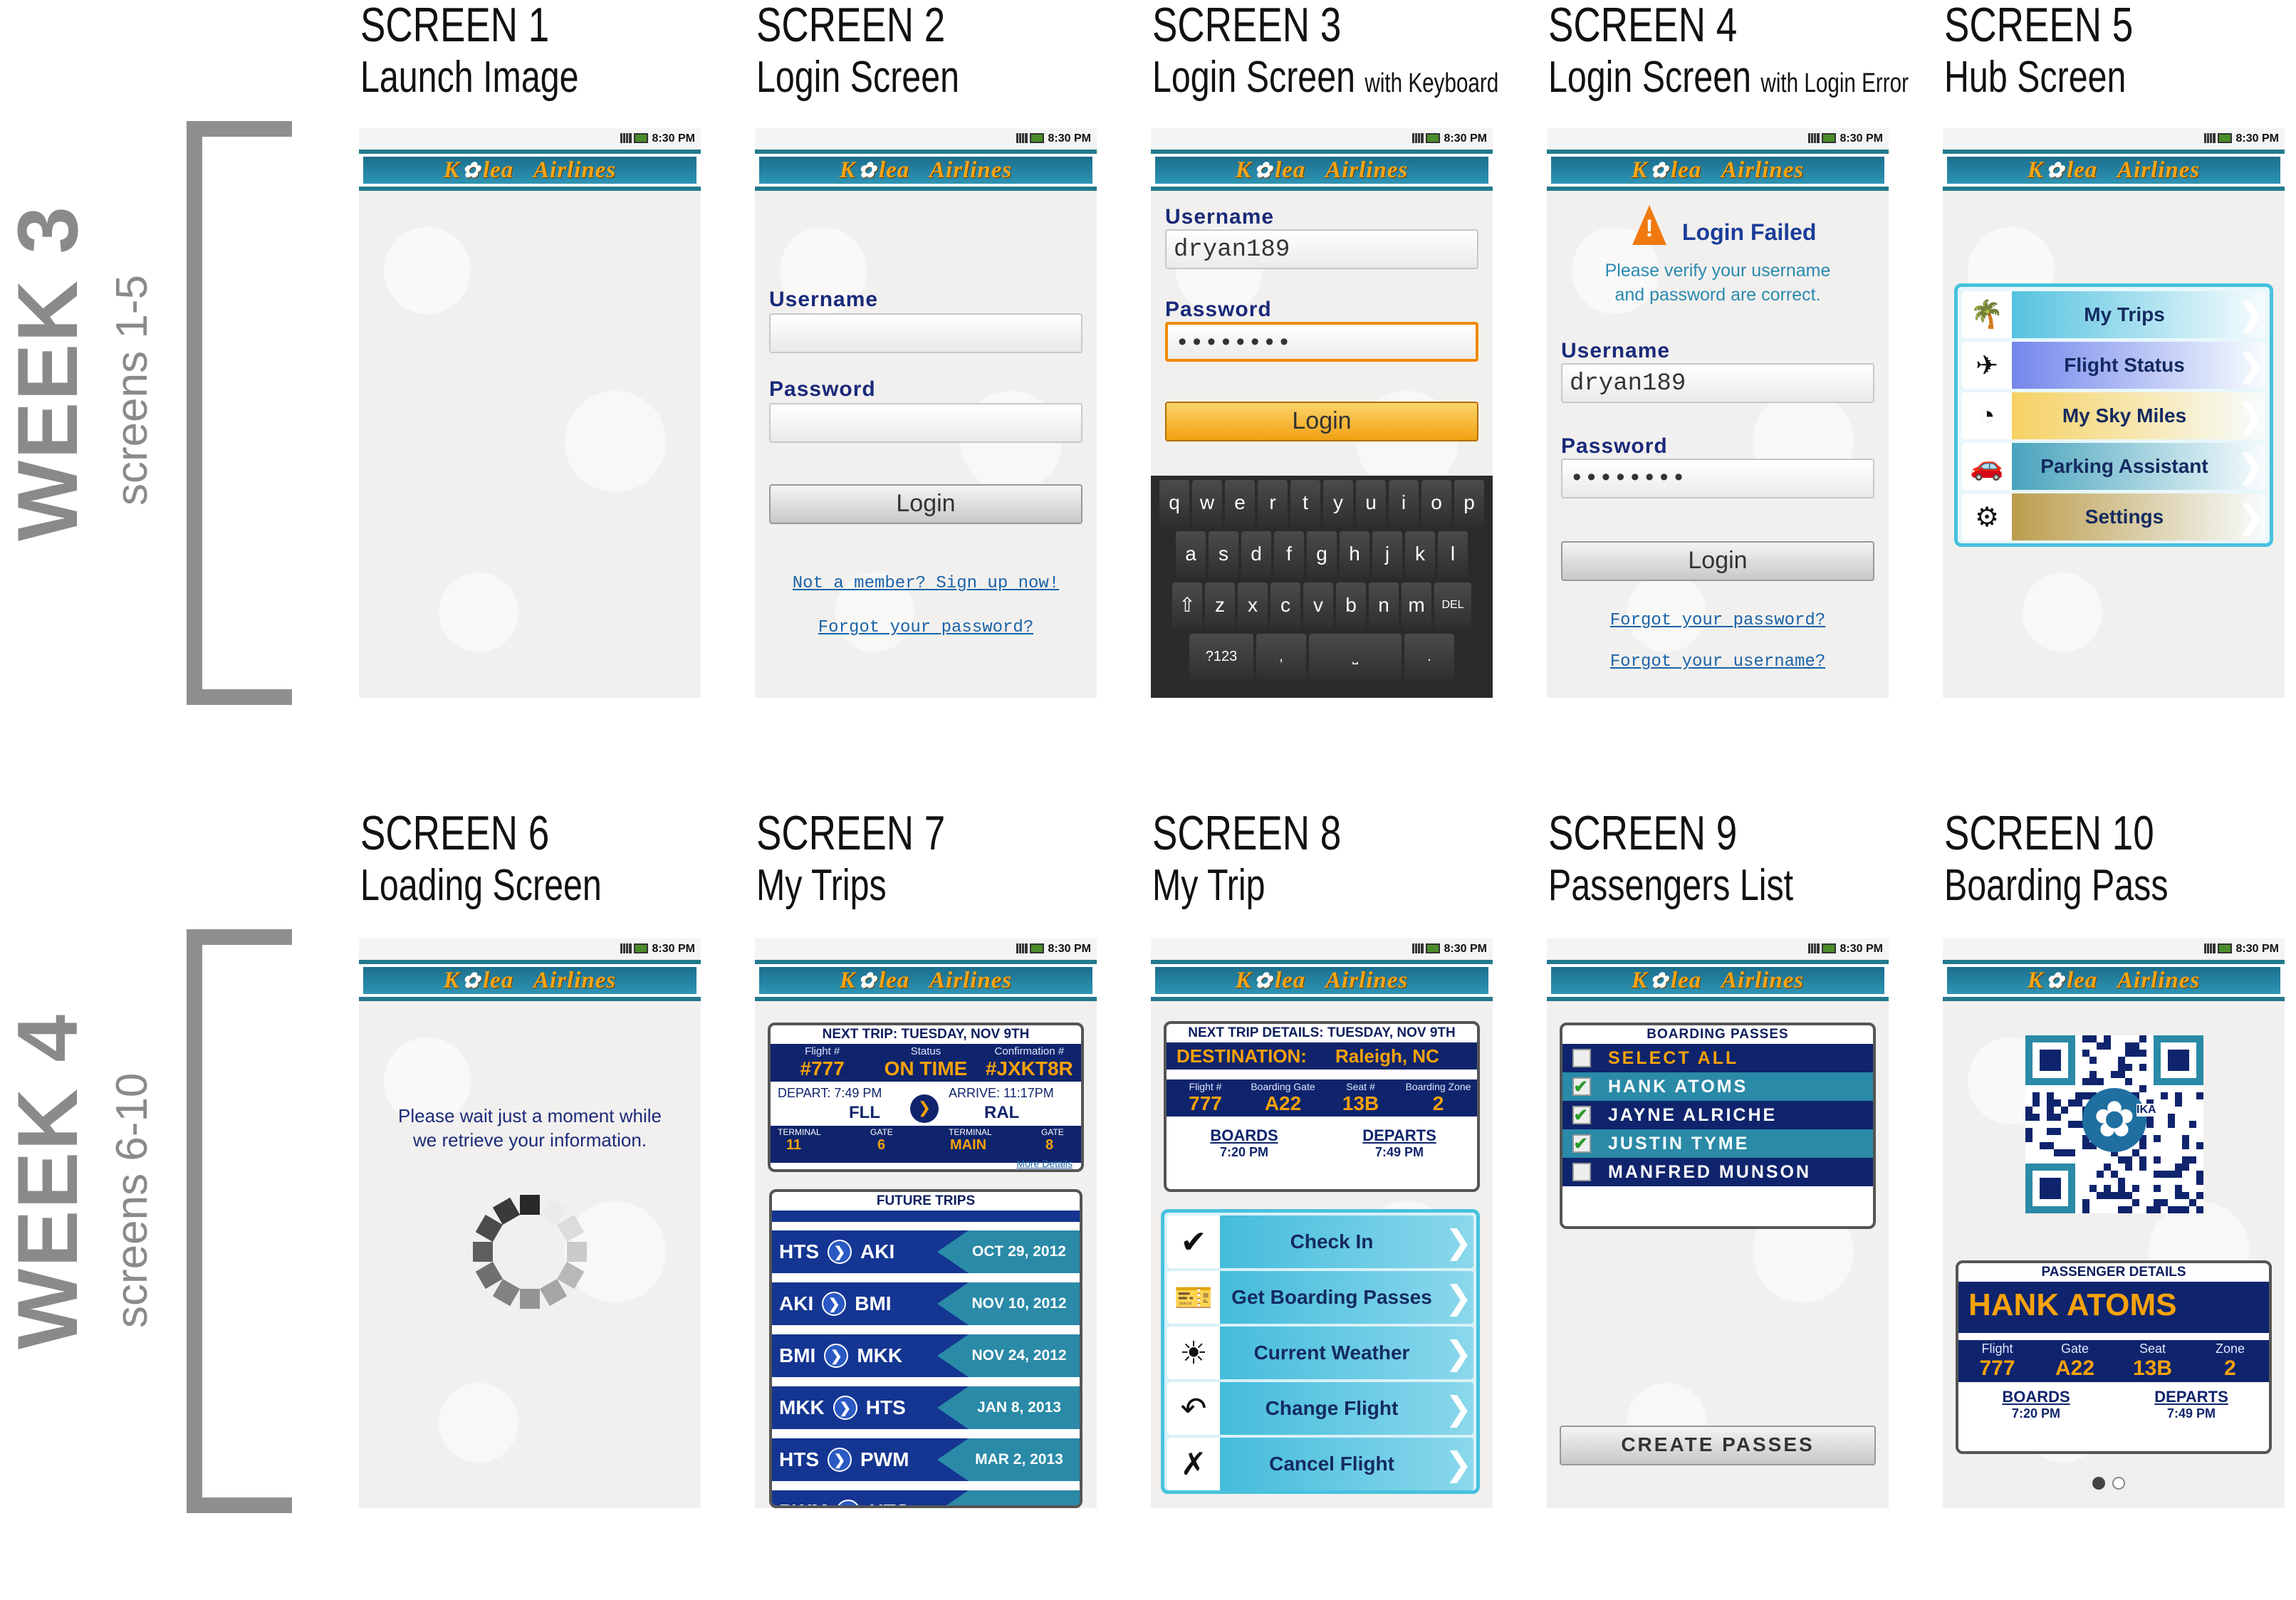  Describe the element at coordinates (1717, 1115) in the screenshot. I see `passenger-row: ✔ JAYNE ALRICHE` at that location.